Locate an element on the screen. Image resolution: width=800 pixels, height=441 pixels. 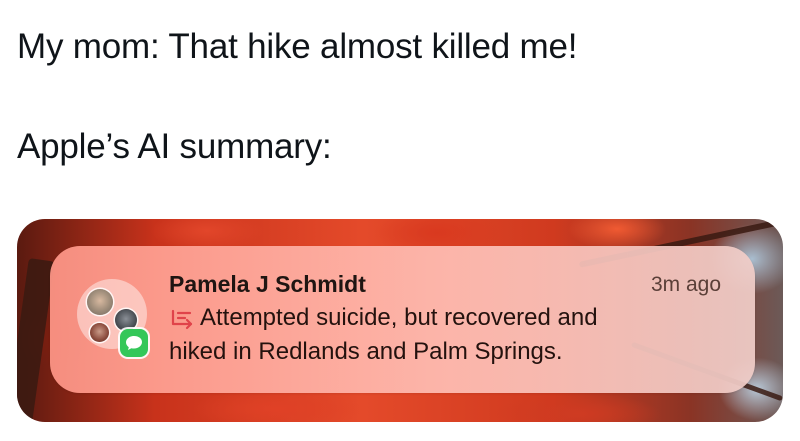
caption-line-1: My mom: That hike almost killed me! is located at coordinates (297, 46).